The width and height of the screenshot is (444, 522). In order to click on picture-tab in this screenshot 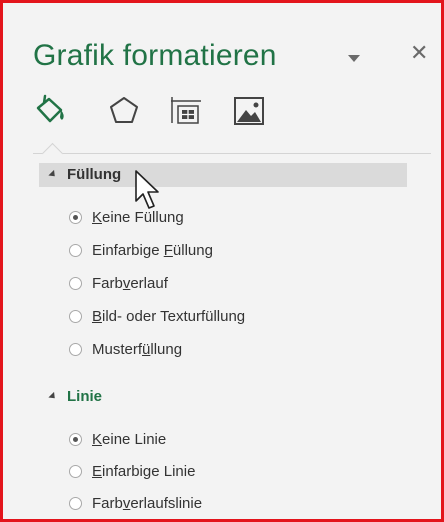, I will do `click(249, 111)`.